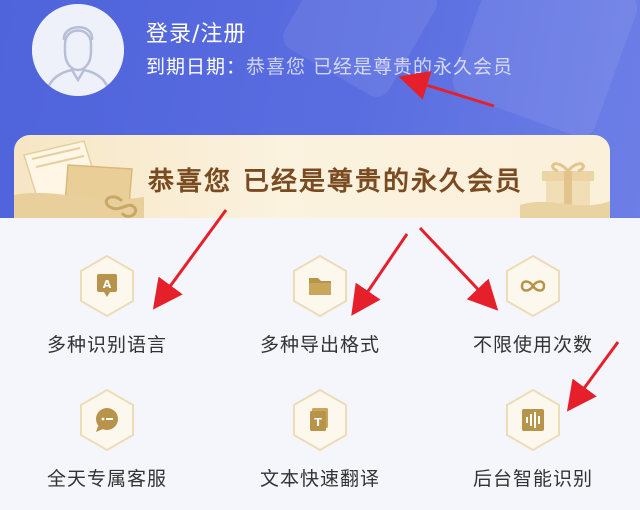 This screenshot has height=510, width=640. I want to click on expiry-date: 到期日期：恭喜您 已经是尊贵的永久会员, so click(329, 65).